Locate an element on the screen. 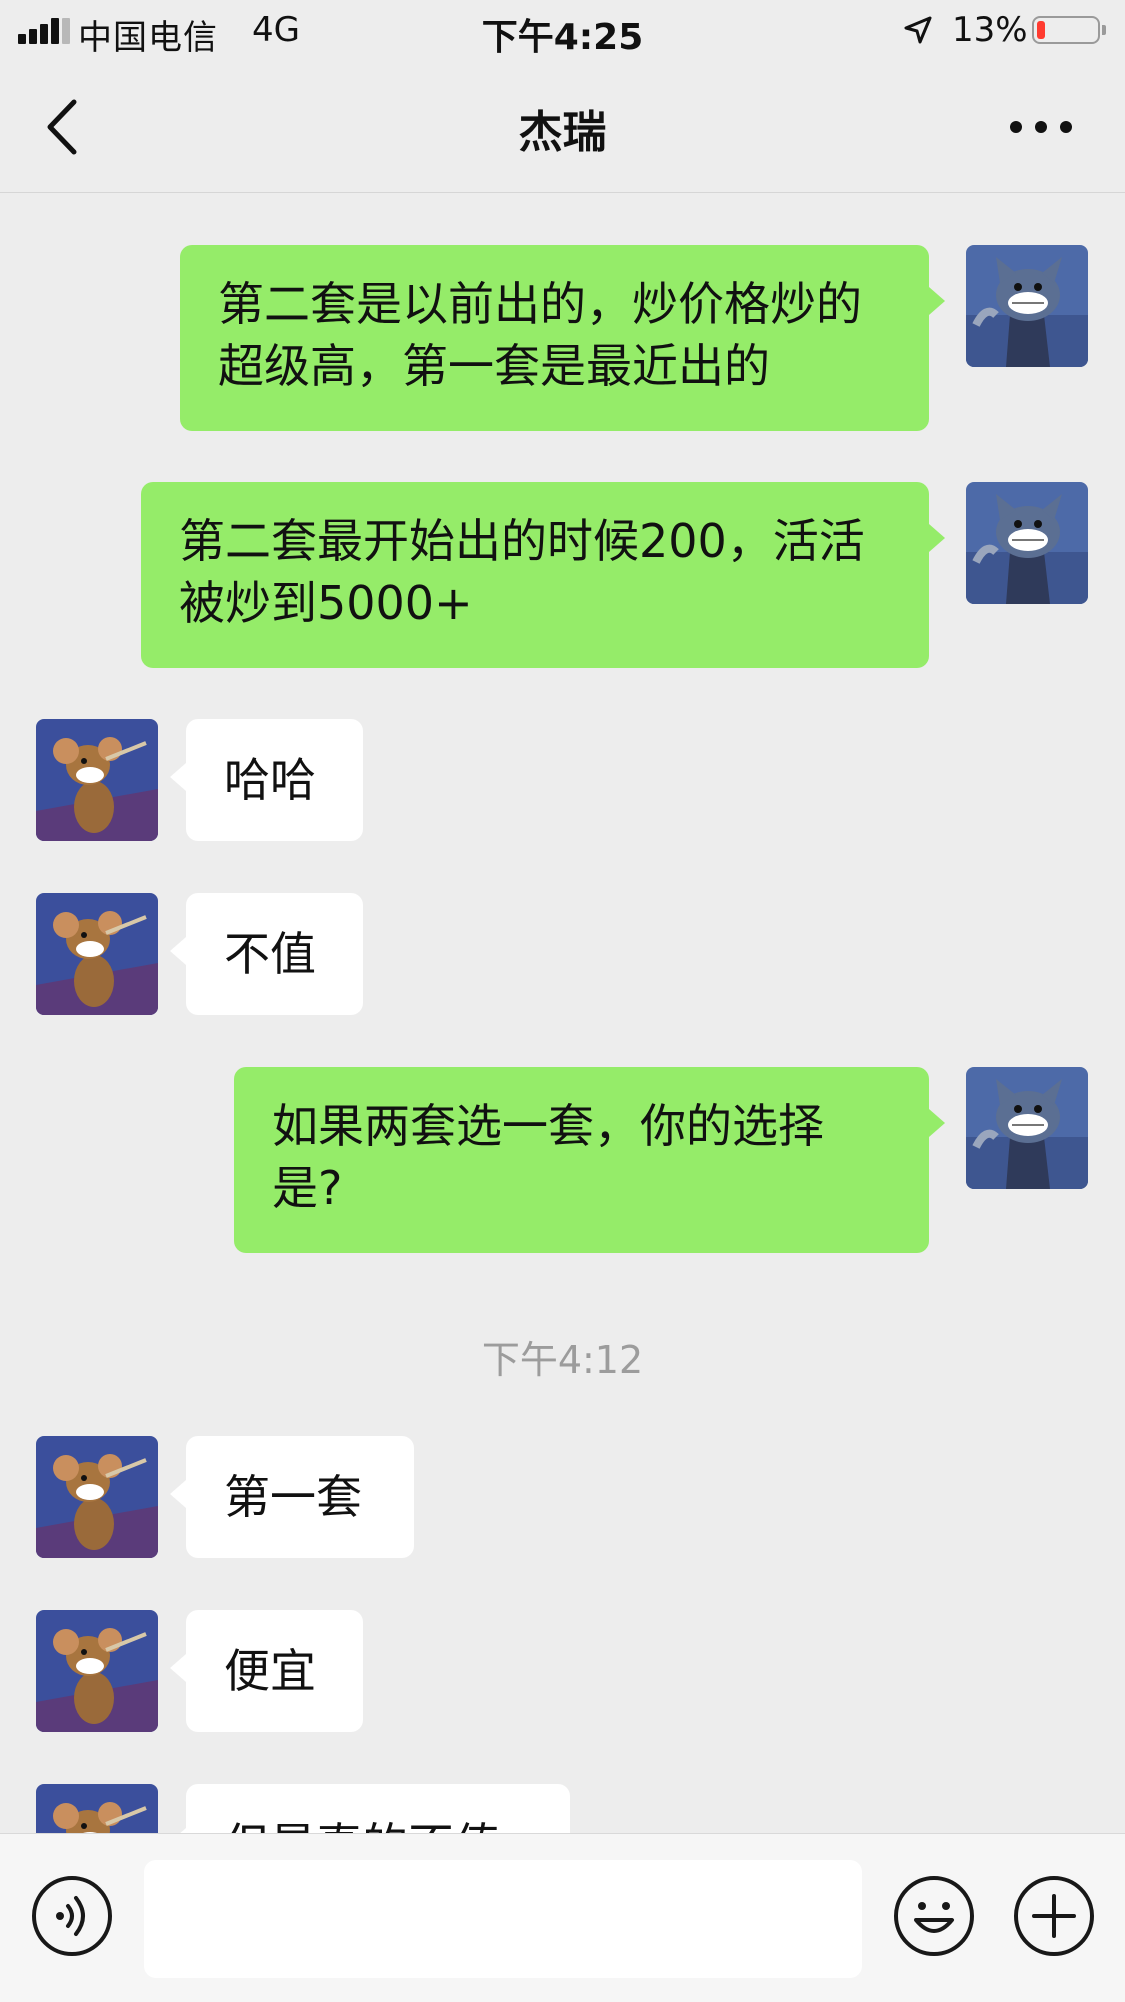 The width and height of the screenshot is (1125, 2002). chat-input-bar is located at coordinates (562, 1917).